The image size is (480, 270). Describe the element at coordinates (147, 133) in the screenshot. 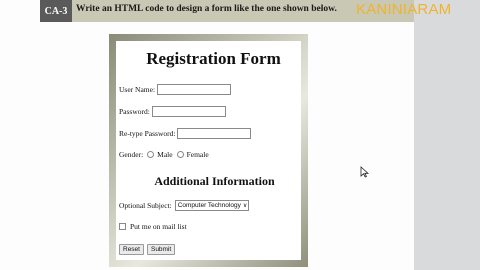

I see `retype-password-label: Re-type Password:` at that location.